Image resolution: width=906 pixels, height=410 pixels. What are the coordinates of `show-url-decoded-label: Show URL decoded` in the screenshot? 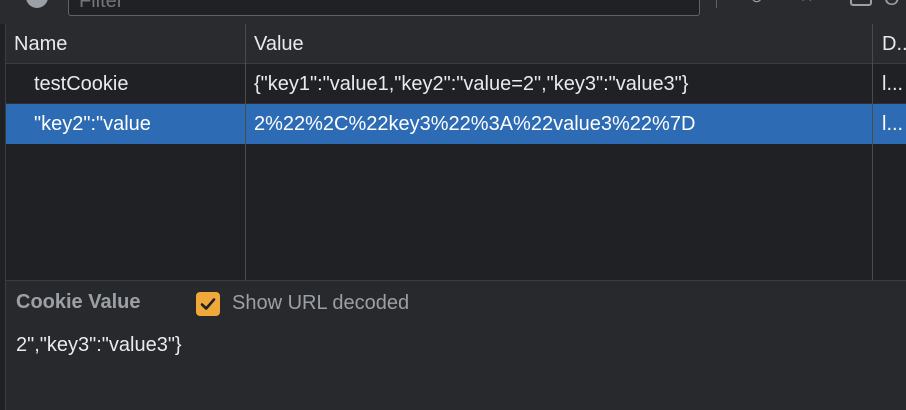 It's located at (320, 303).